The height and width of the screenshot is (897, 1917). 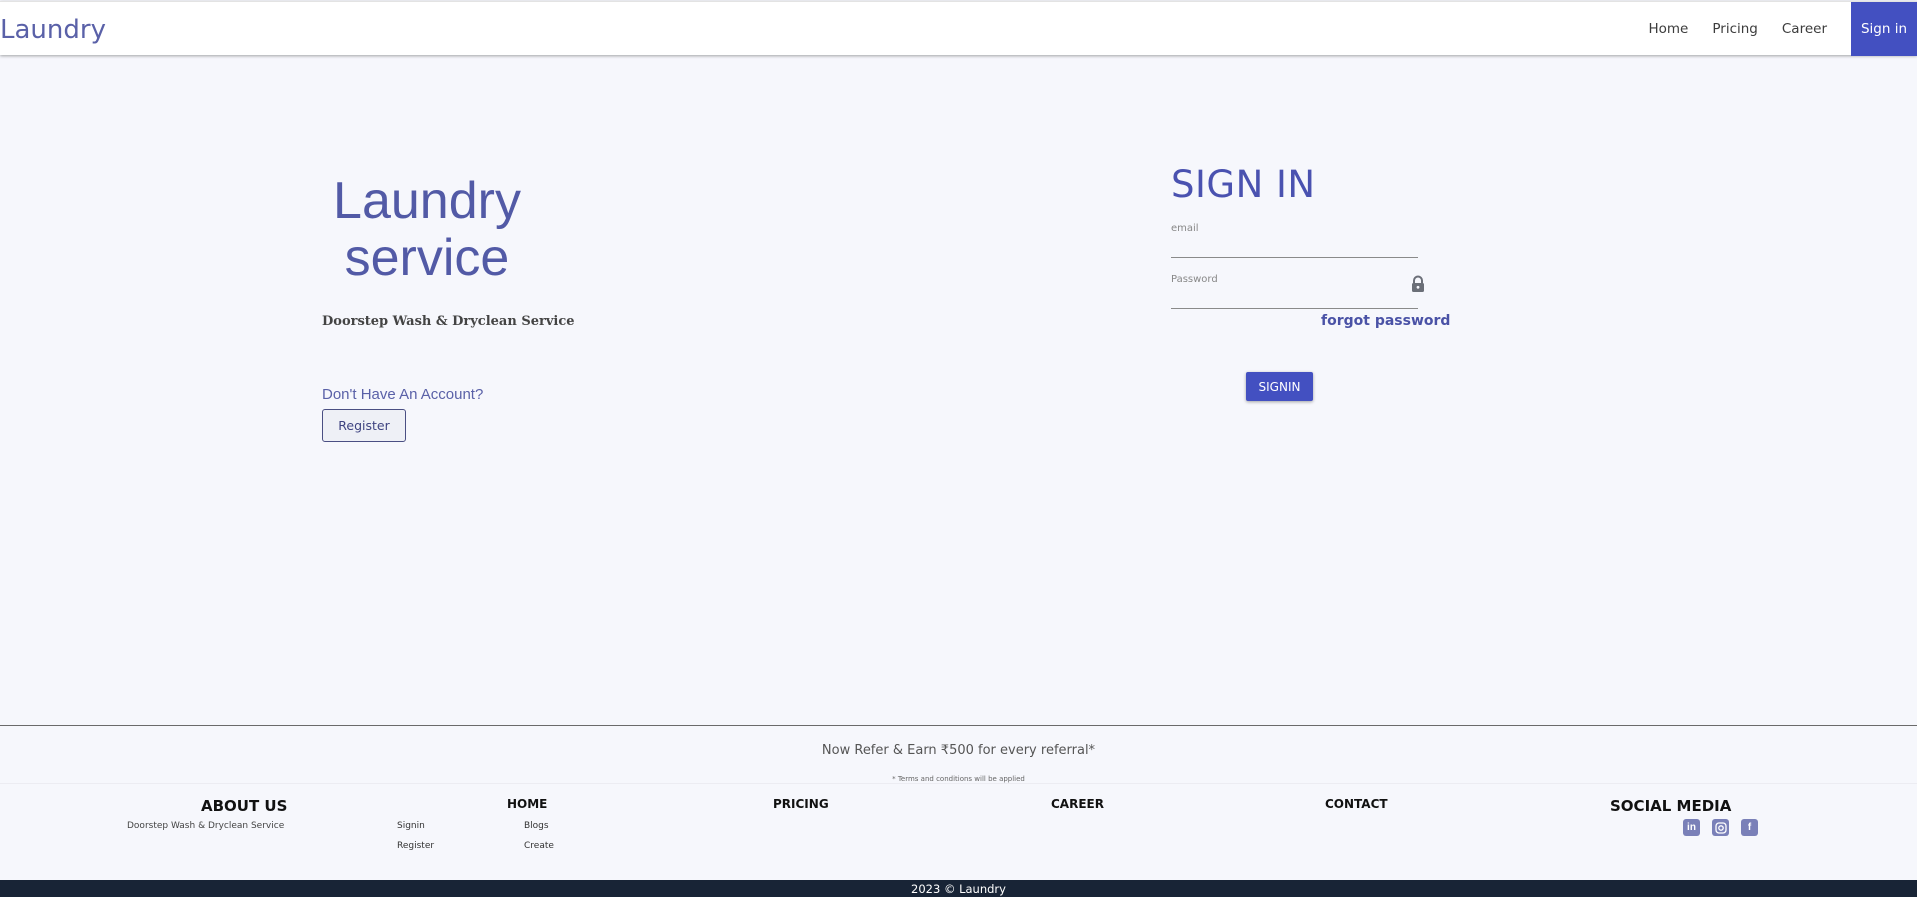 What do you see at coordinates (527, 804) in the screenshot?
I see `footer-home-heading: HOME` at bounding box center [527, 804].